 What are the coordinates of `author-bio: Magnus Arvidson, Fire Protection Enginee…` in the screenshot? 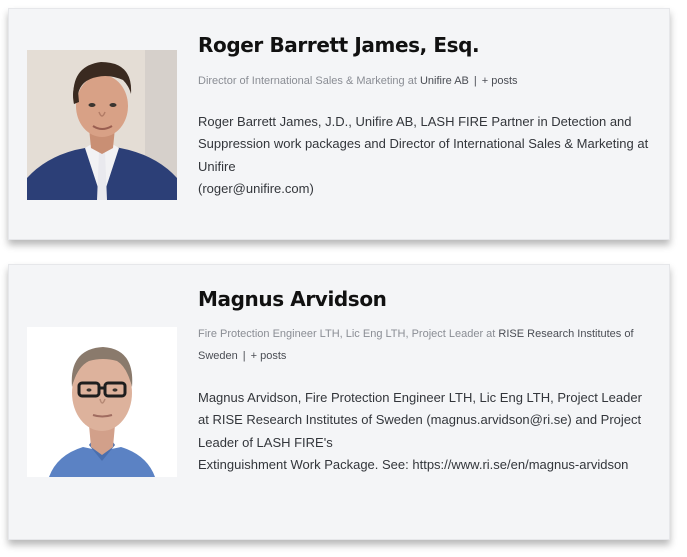 It's located at (425, 432).